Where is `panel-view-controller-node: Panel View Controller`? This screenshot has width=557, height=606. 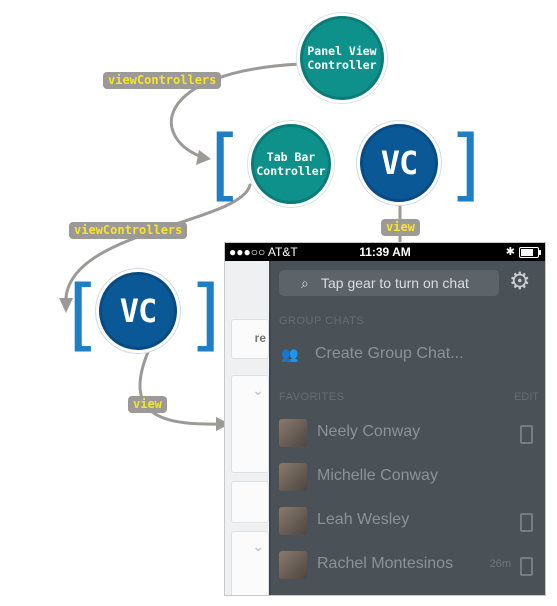 panel-view-controller-node: Panel View Controller is located at coordinates (342, 58).